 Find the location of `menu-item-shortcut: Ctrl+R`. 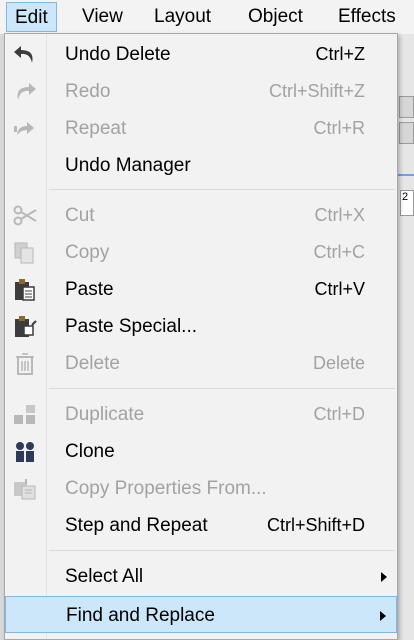

menu-item-shortcut: Ctrl+R is located at coordinates (339, 128).